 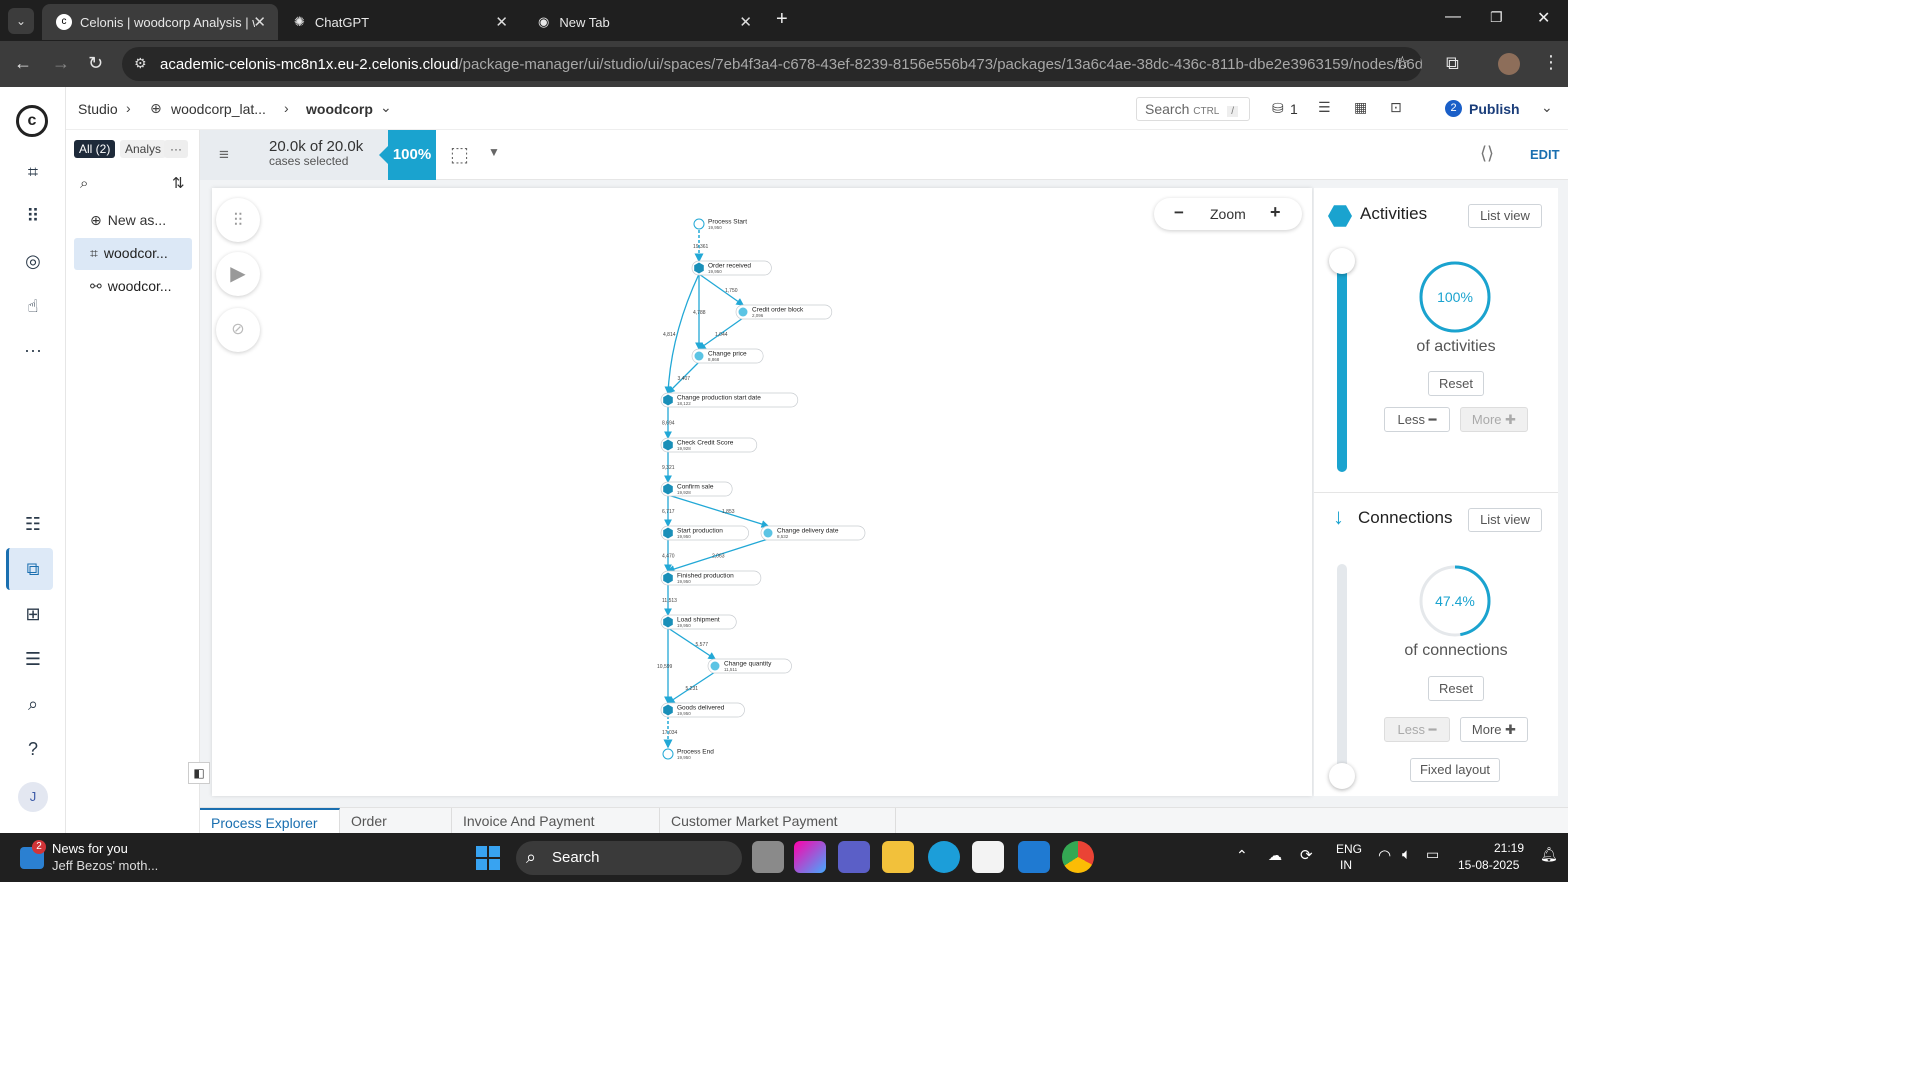 What do you see at coordinates (33, 749) in the screenshot?
I see `help-icon: ?` at bounding box center [33, 749].